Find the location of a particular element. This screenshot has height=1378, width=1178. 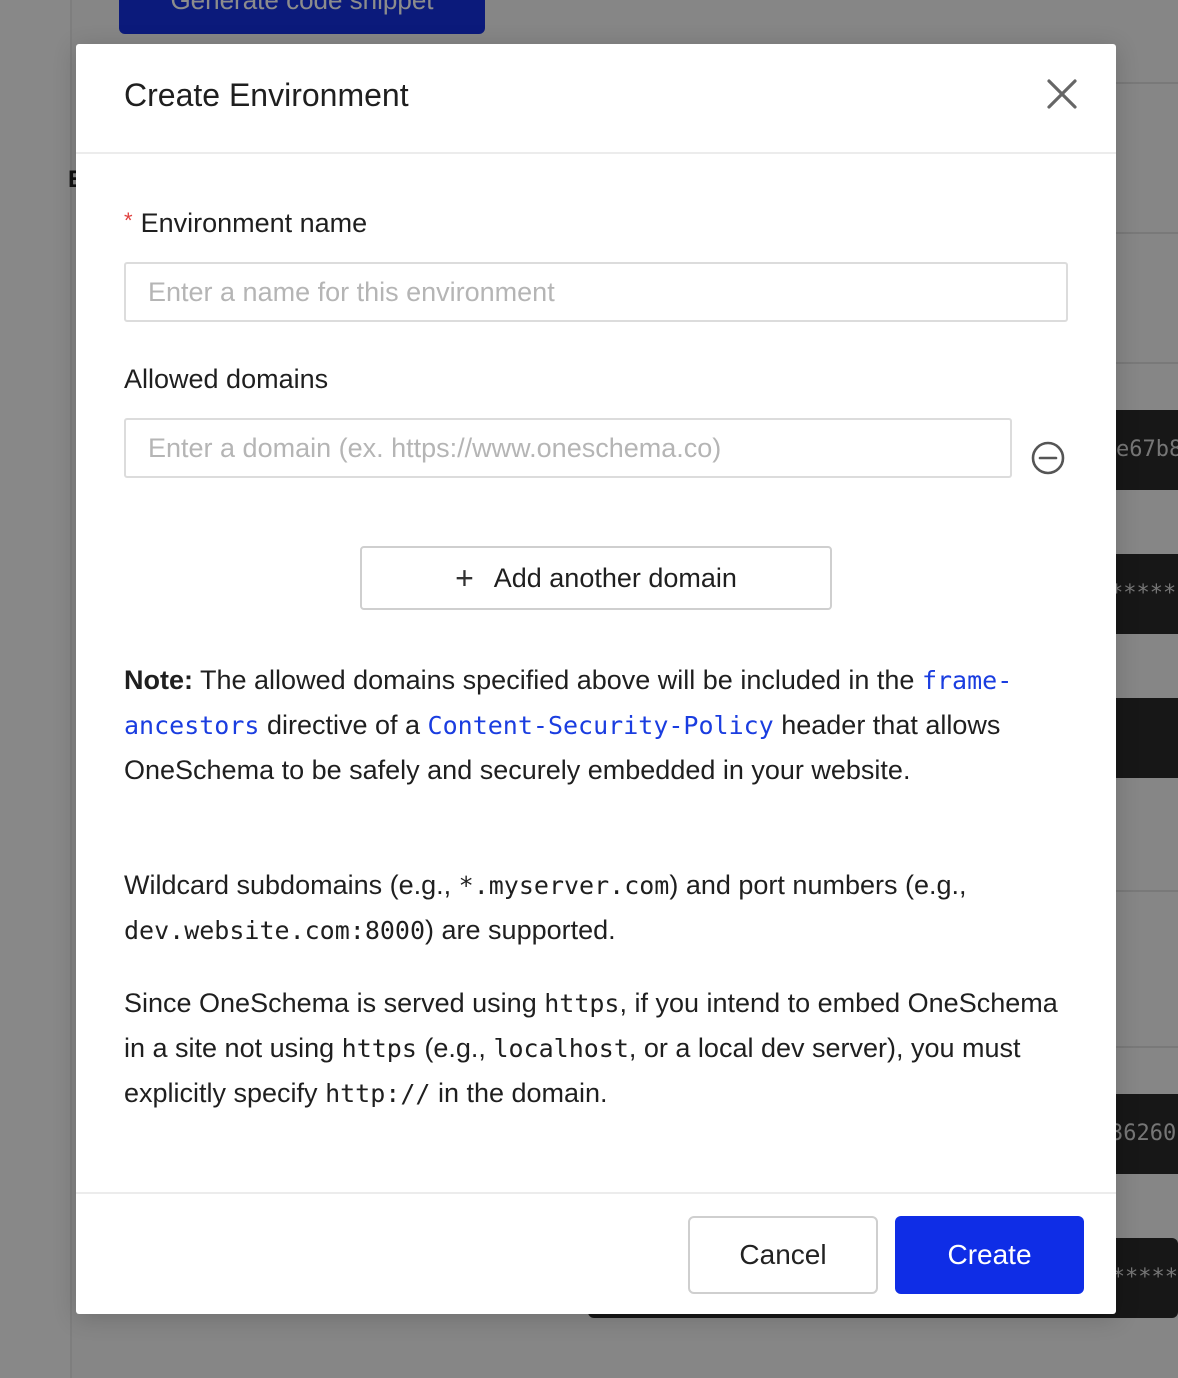

modal-header: Create Environment is located at coordinates (596, 99).